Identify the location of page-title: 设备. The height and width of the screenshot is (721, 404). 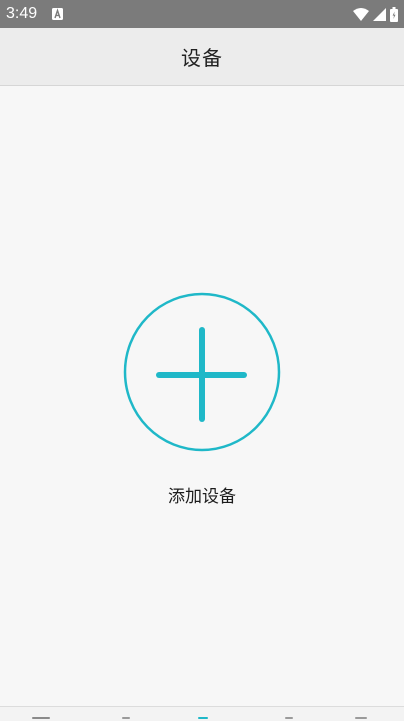
(202, 58).